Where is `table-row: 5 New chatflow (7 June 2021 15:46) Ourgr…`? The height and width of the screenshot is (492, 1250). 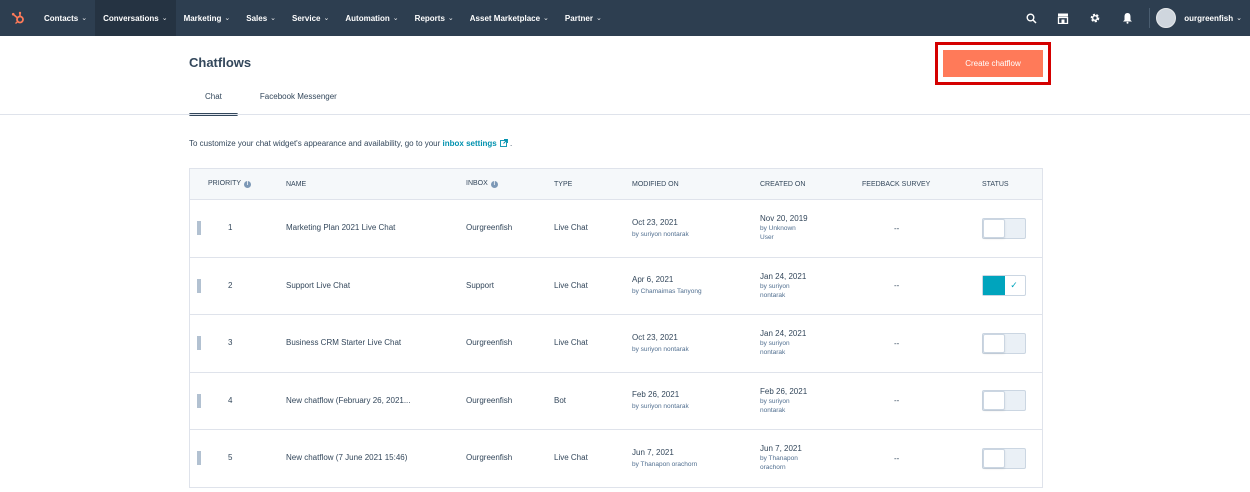 table-row: 5 New chatflow (7 June 2021 15:46) Ourgr… is located at coordinates (616, 459).